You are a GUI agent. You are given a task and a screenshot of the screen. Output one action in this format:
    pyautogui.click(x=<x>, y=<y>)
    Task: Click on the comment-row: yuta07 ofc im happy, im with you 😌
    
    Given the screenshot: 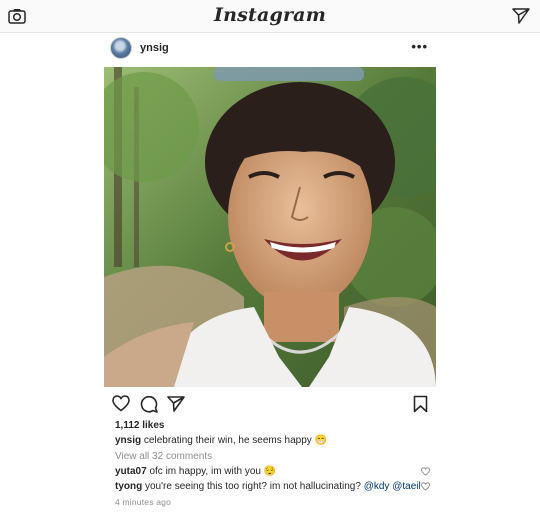 What is the action you would take?
    pyautogui.click(x=195, y=471)
    